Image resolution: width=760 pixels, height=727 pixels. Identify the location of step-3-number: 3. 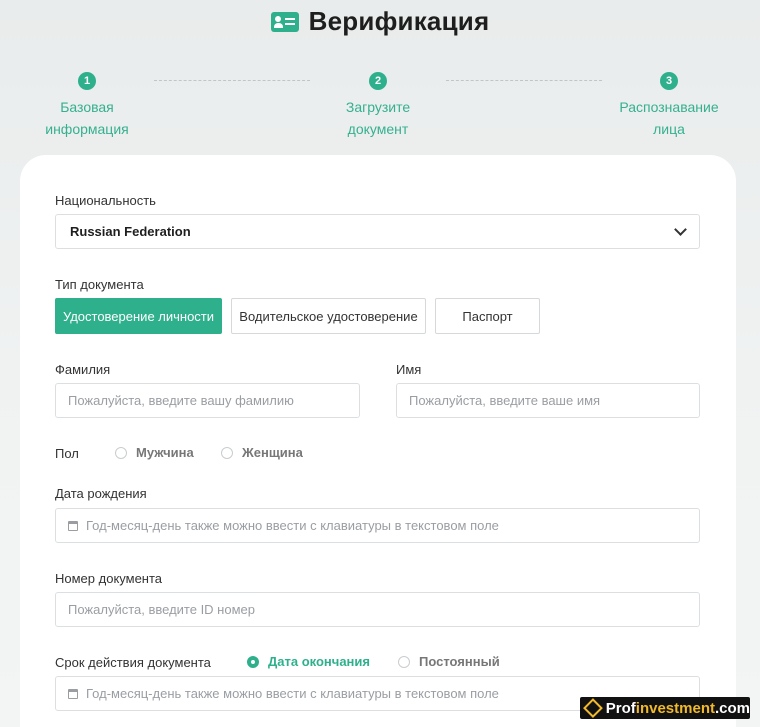
(669, 81).